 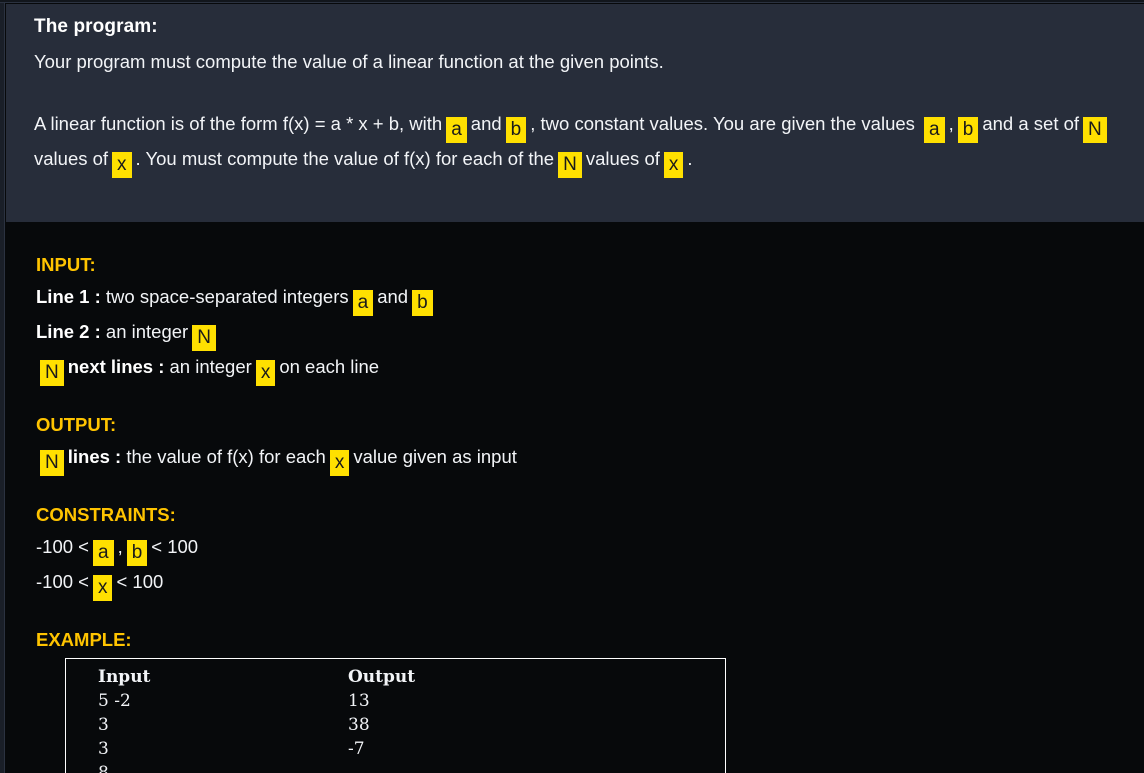 What do you see at coordinates (227, 296) in the screenshot?
I see `input-line-1-text: two space-separated integers` at bounding box center [227, 296].